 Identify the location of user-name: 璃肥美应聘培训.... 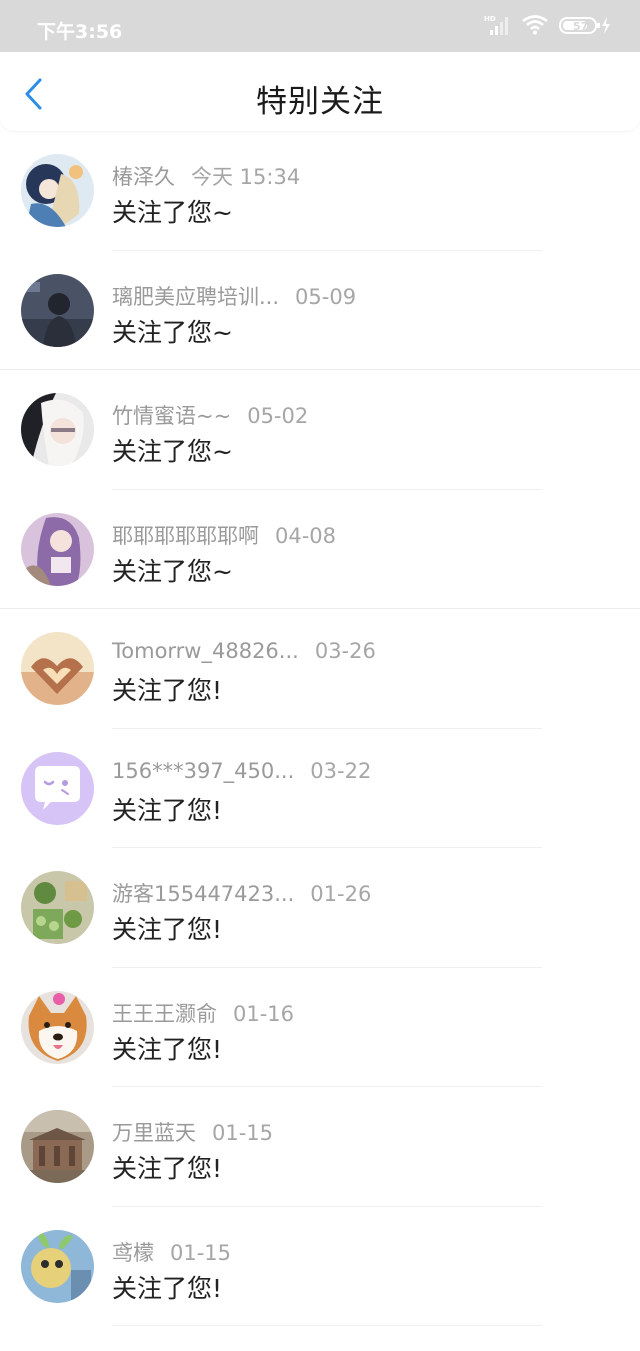
(195, 297).